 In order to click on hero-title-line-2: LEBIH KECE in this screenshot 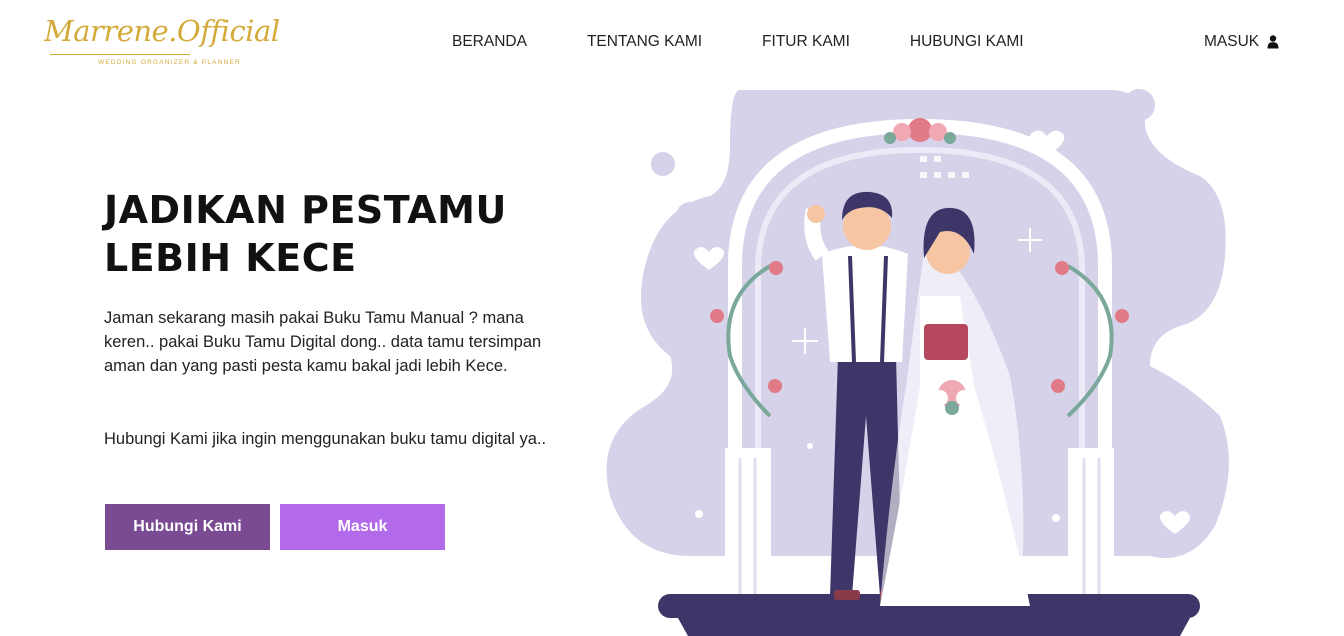, I will do `click(230, 258)`.